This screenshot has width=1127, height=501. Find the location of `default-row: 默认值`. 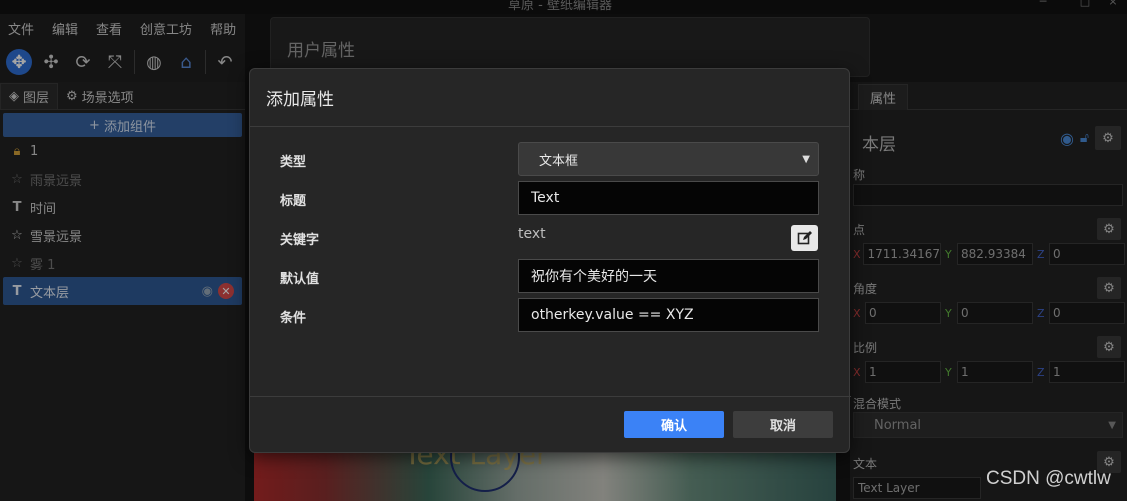

default-row: 默认值 is located at coordinates (550, 276).